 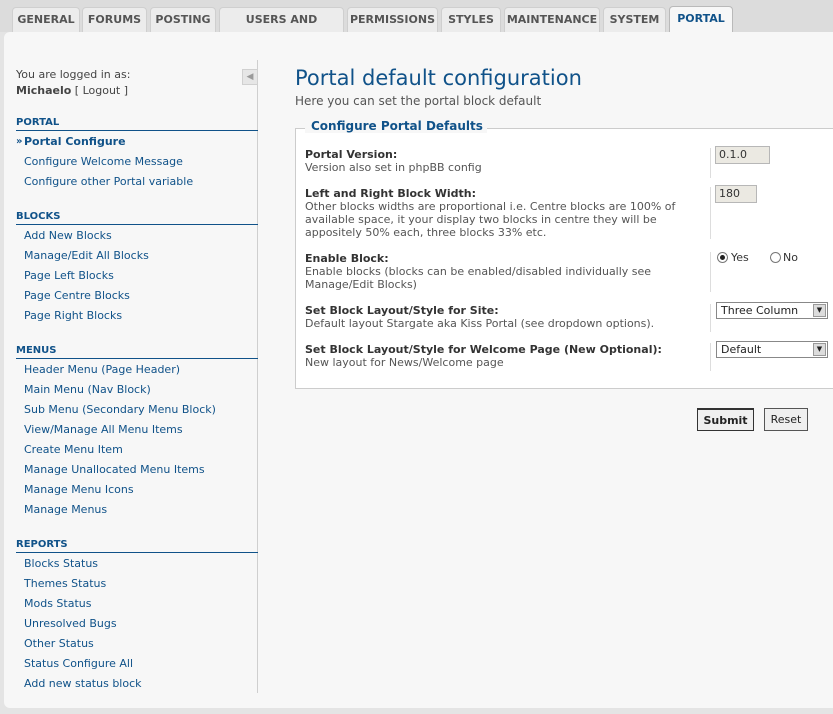 I want to click on portal-version-title: Portal Version:, so click(x=351, y=154).